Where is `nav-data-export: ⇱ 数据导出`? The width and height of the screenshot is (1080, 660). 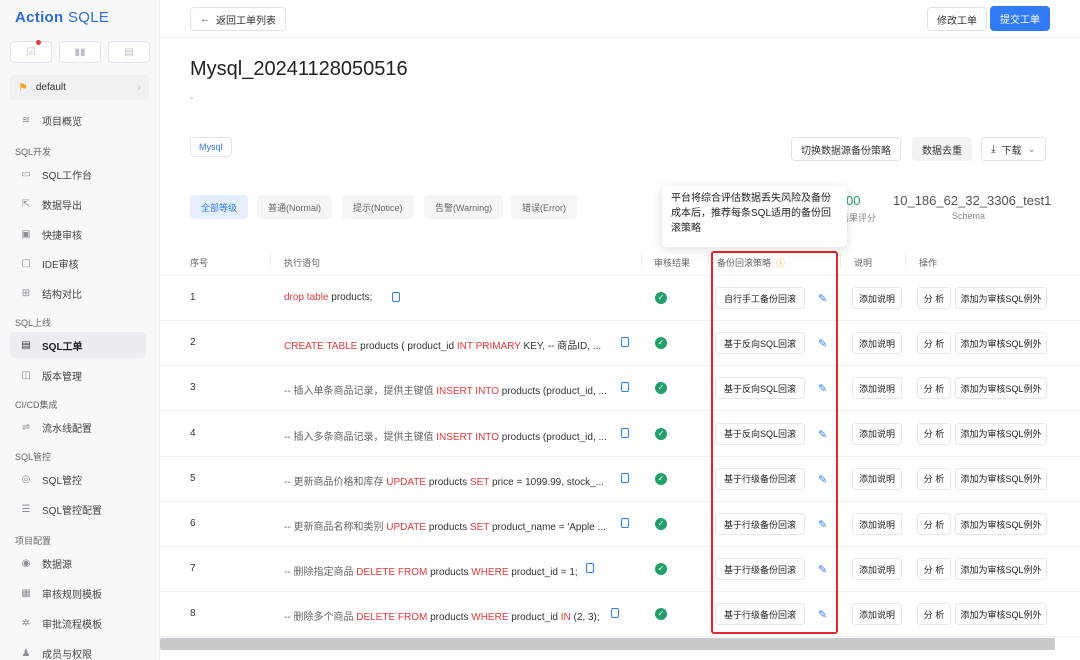 nav-data-export: ⇱ 数据导出 is located at coordinates (78, 204).